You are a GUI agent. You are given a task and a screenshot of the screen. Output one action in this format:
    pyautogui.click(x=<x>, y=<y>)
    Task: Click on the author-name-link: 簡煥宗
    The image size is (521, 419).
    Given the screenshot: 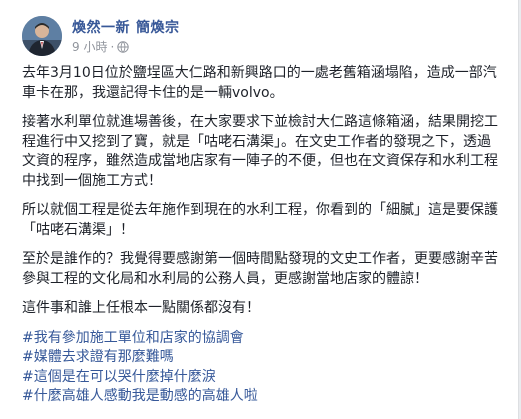 What is the action you would take?
    pyautogui.click(x=158, y=28)
    